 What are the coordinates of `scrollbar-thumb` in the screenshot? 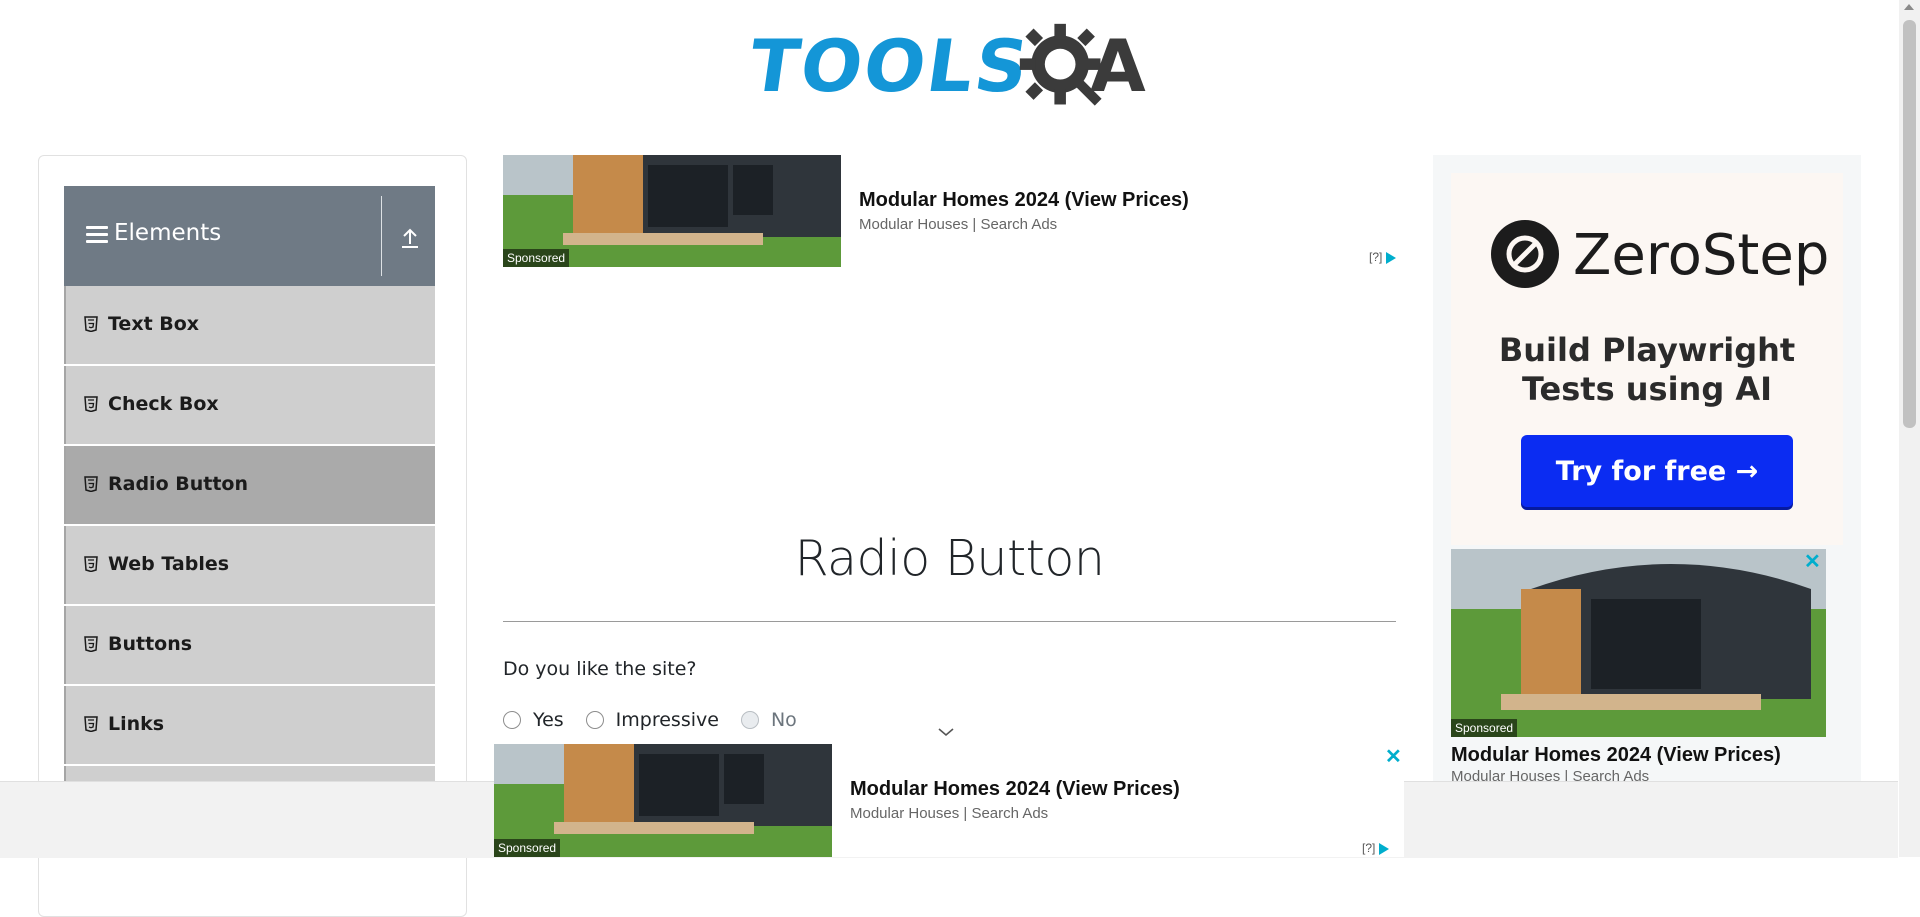 It's located at (1909, 224).